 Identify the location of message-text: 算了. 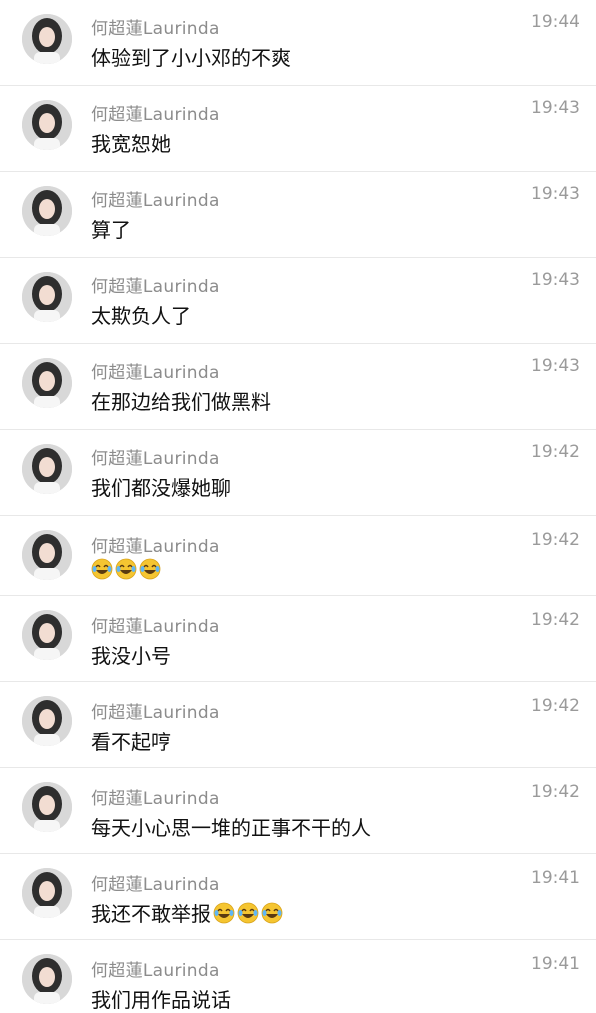
(111, 230).